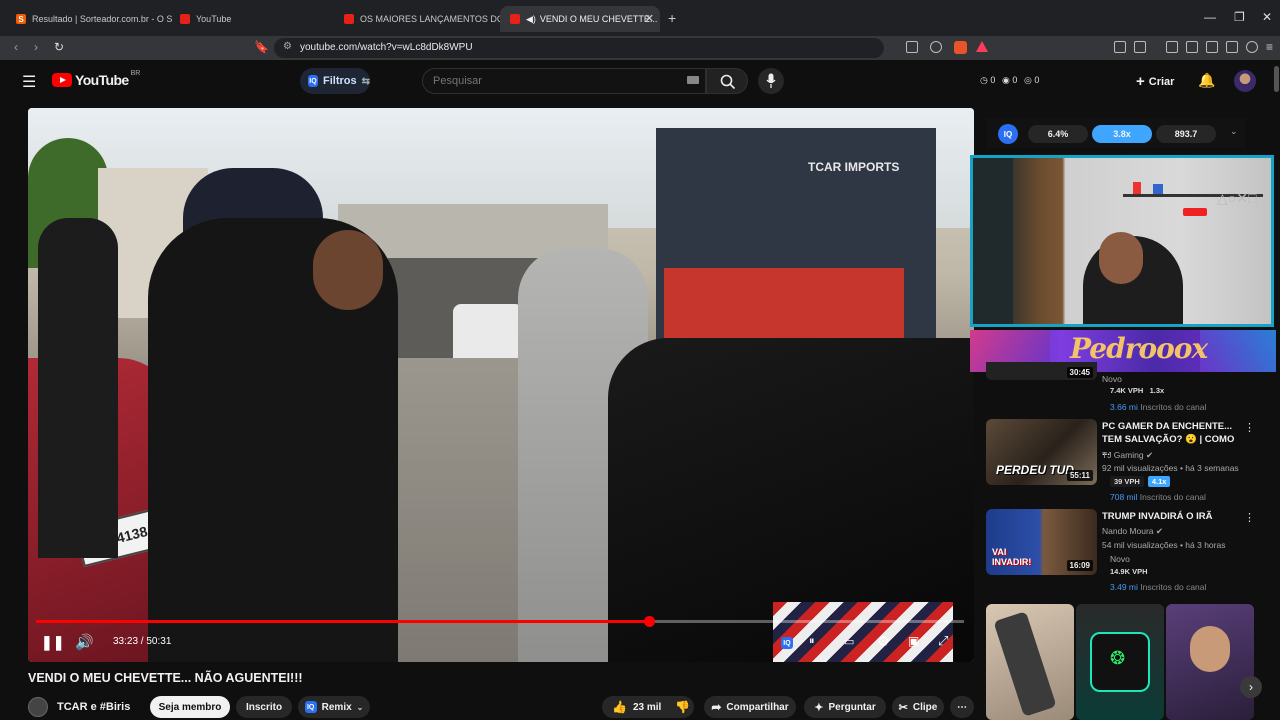 Image resolution: width=1280 pixels, height=720 pixels. What do you see at coordinates (1140, 47) in the screenshot?
I see `screenshot-icon` at bounding box center [1140, 47].